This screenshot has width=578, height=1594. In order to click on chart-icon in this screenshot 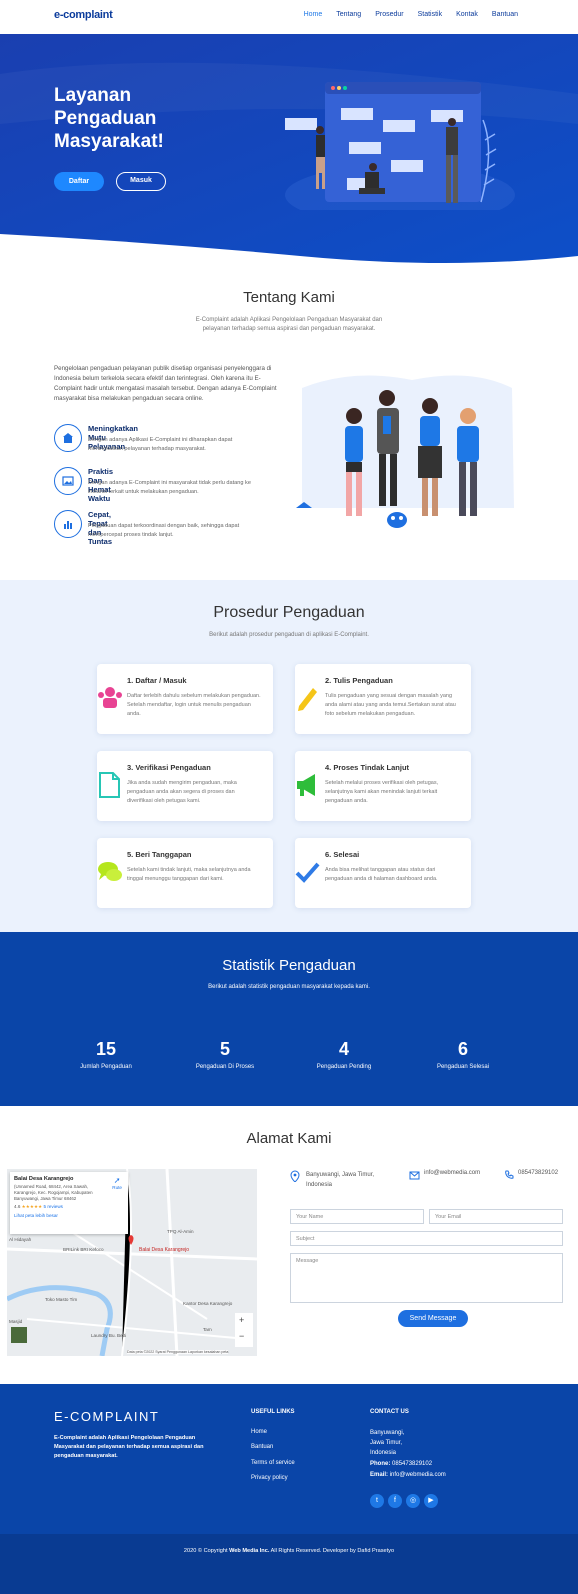, I will do `click(68, 524)`.